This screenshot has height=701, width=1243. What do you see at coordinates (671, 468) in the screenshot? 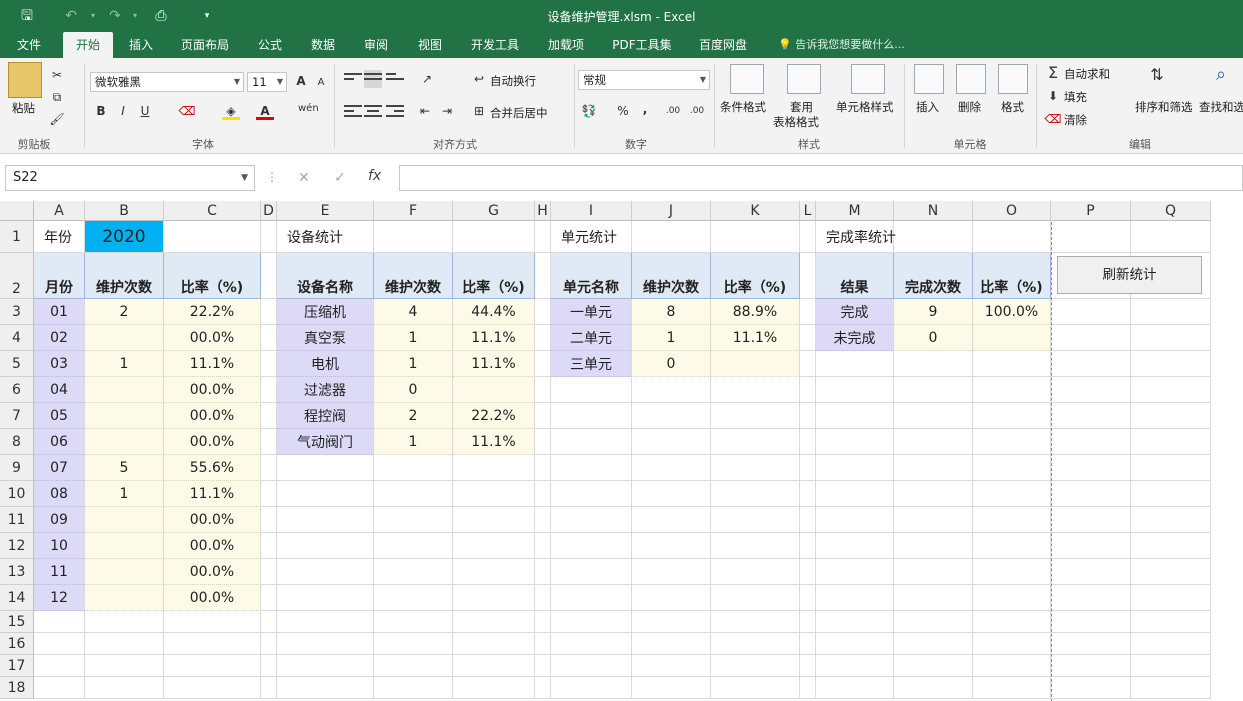
I see `cell-J9` at bounding box center [671, 468].